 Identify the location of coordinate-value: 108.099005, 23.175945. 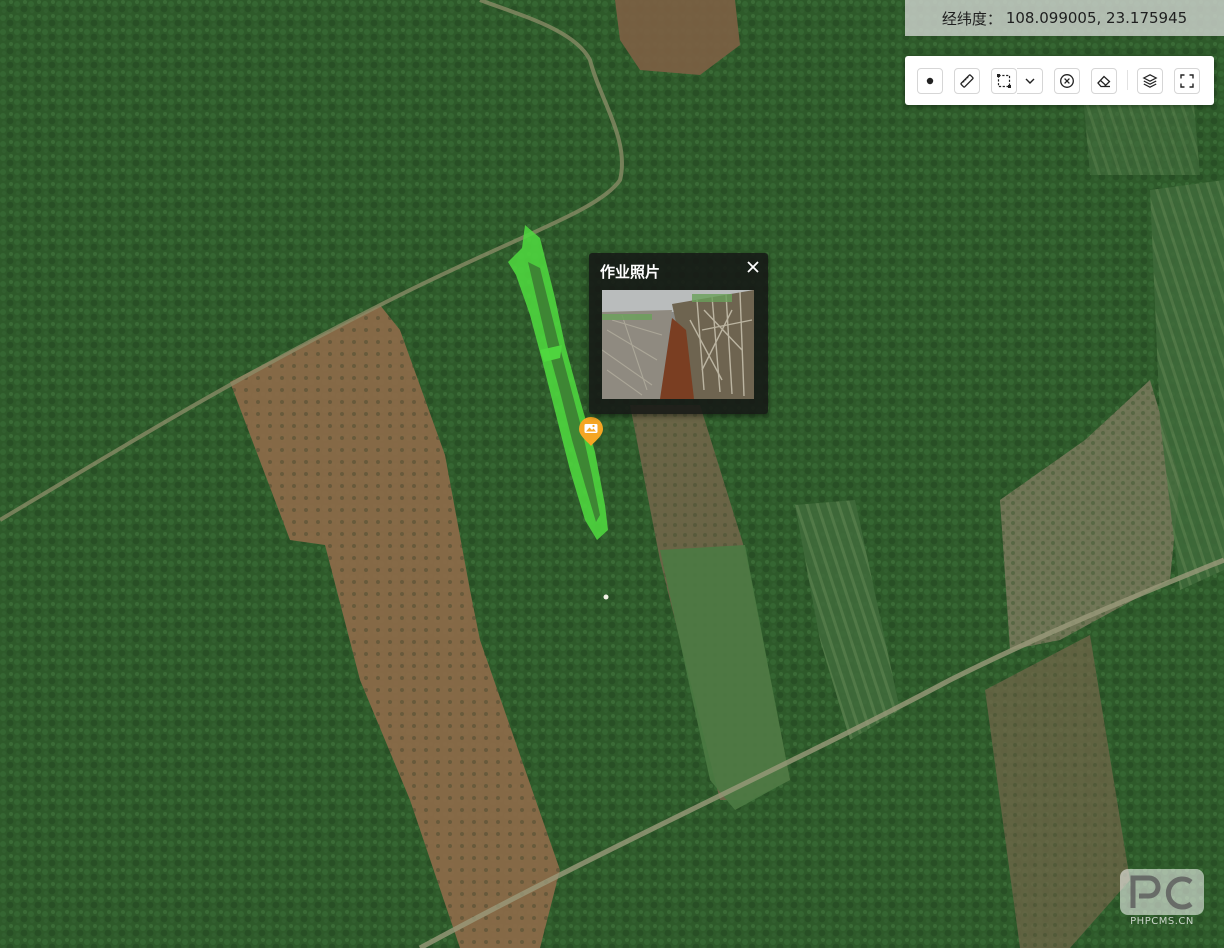
(1096, 18).